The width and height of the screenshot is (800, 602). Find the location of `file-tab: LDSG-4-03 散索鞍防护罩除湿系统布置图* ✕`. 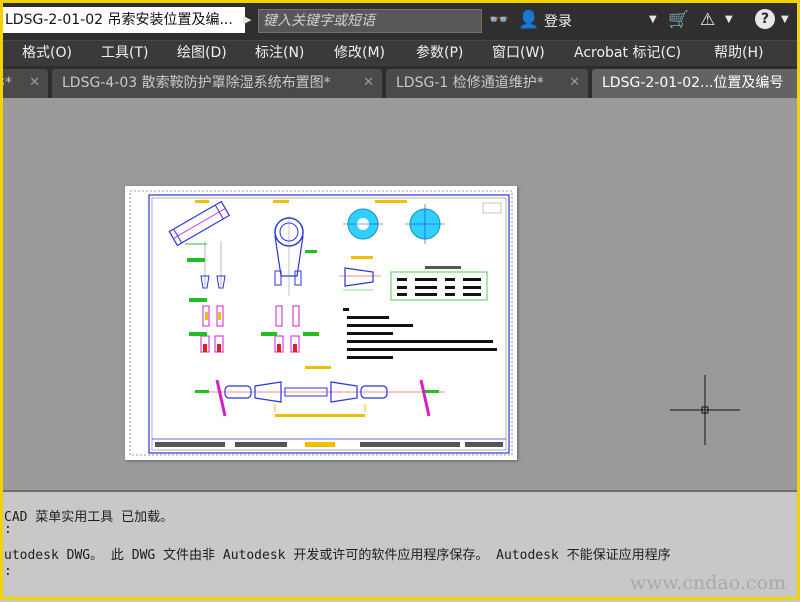

file-tab: LDSG-4-03 散索鞍防护罩除湿系统布置图* ✕ is located at coordinates (217, 83).